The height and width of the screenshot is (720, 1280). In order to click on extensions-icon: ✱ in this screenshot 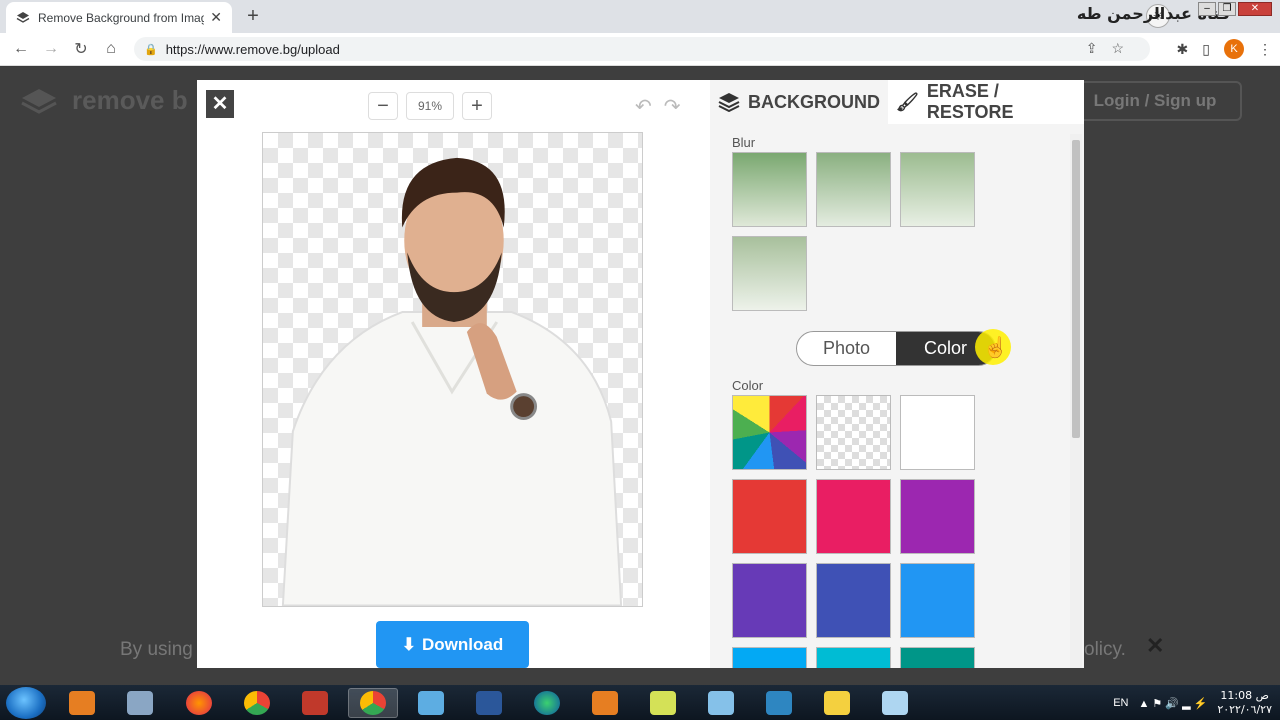, I will do `click(1183, 49)`.